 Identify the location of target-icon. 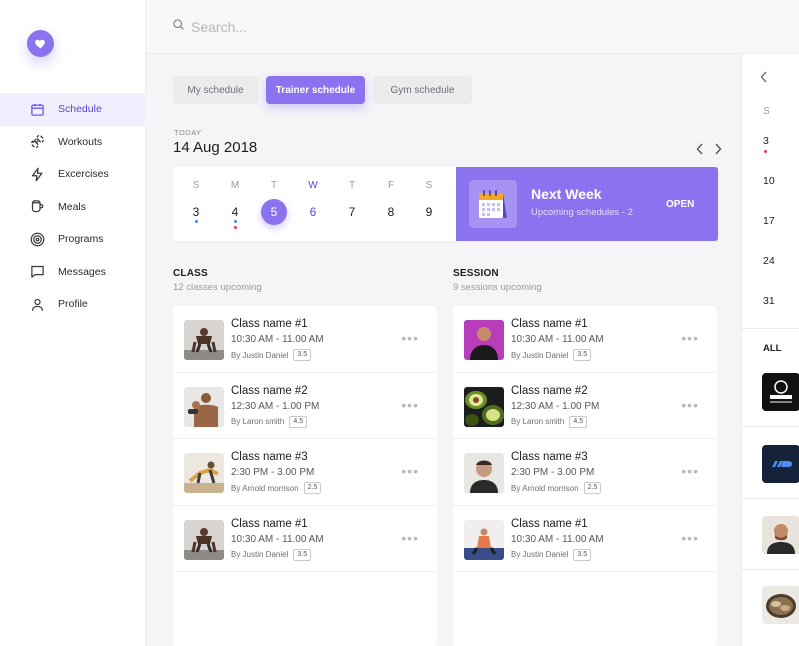
(37, 239).